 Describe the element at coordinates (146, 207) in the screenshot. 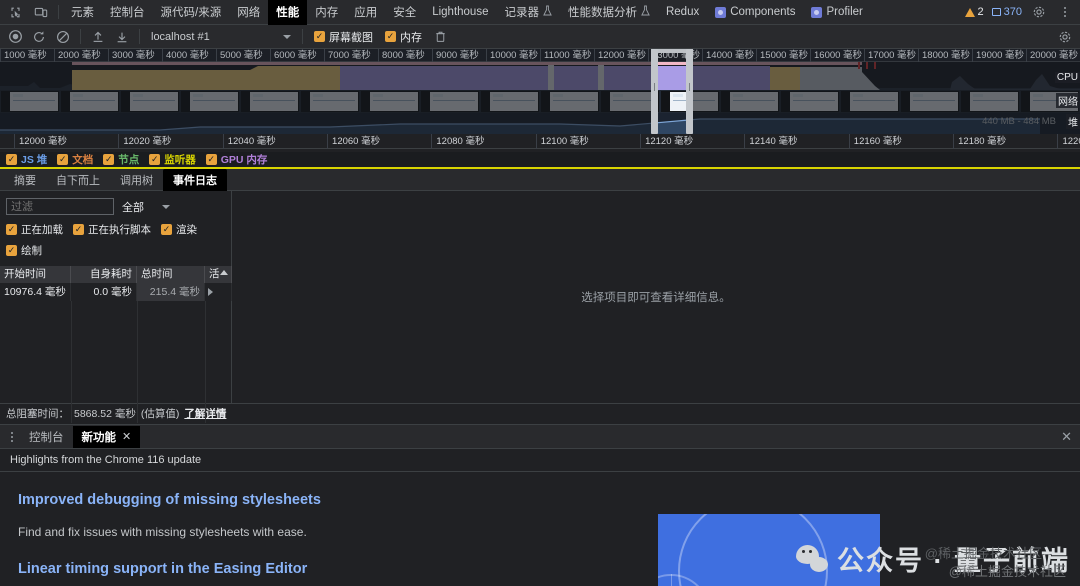

I see `category-select: 全部` at that location.